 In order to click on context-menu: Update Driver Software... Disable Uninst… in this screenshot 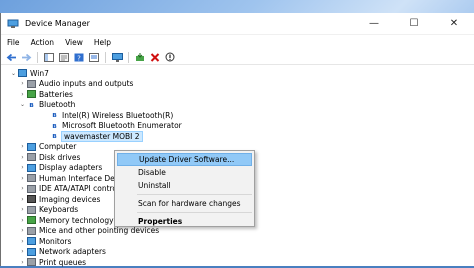, I will do `click(184, 188)`.